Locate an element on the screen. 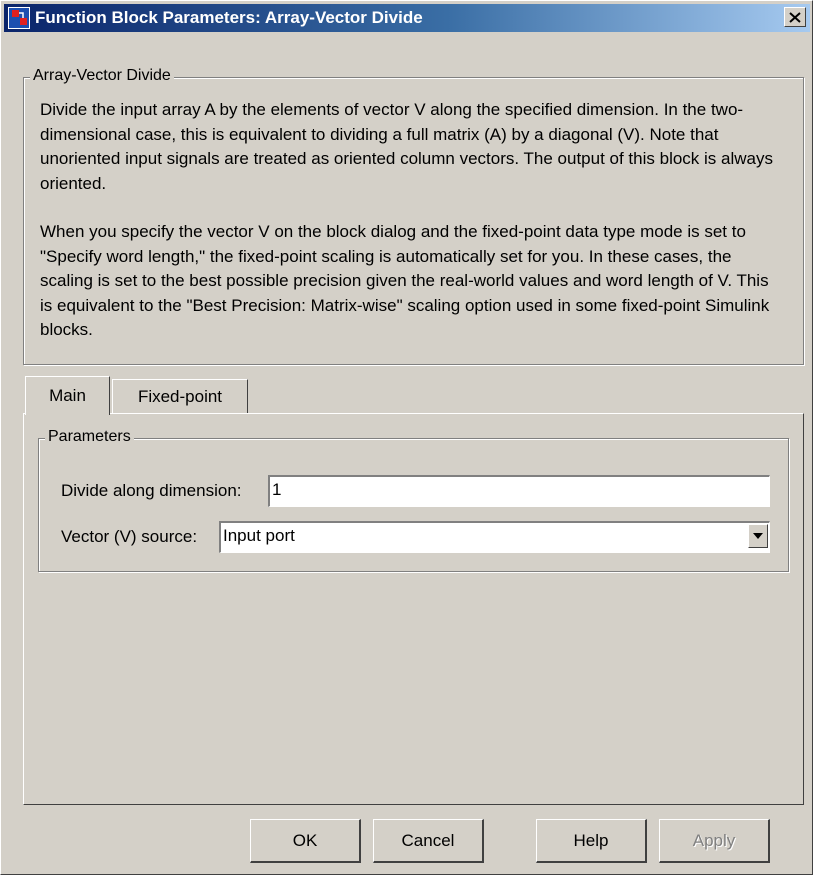 Image resolution: width=813 pixels, height=875 pixels. dimension-label: Divide along dimension: is located at coordinates (151, 490).